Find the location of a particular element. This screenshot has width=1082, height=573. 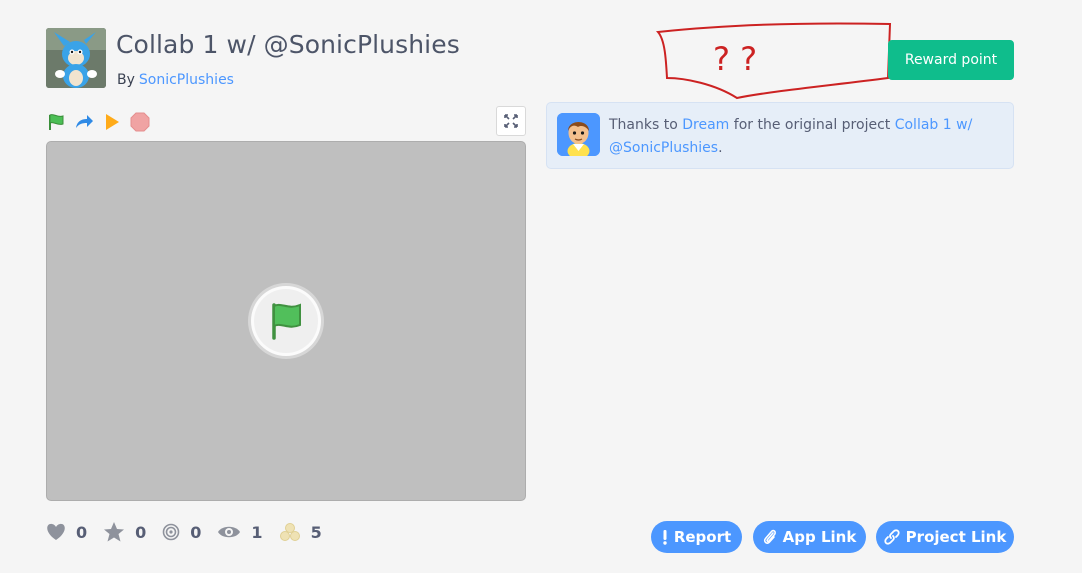

coins-count: 5 is located at coordinates (316, 532).